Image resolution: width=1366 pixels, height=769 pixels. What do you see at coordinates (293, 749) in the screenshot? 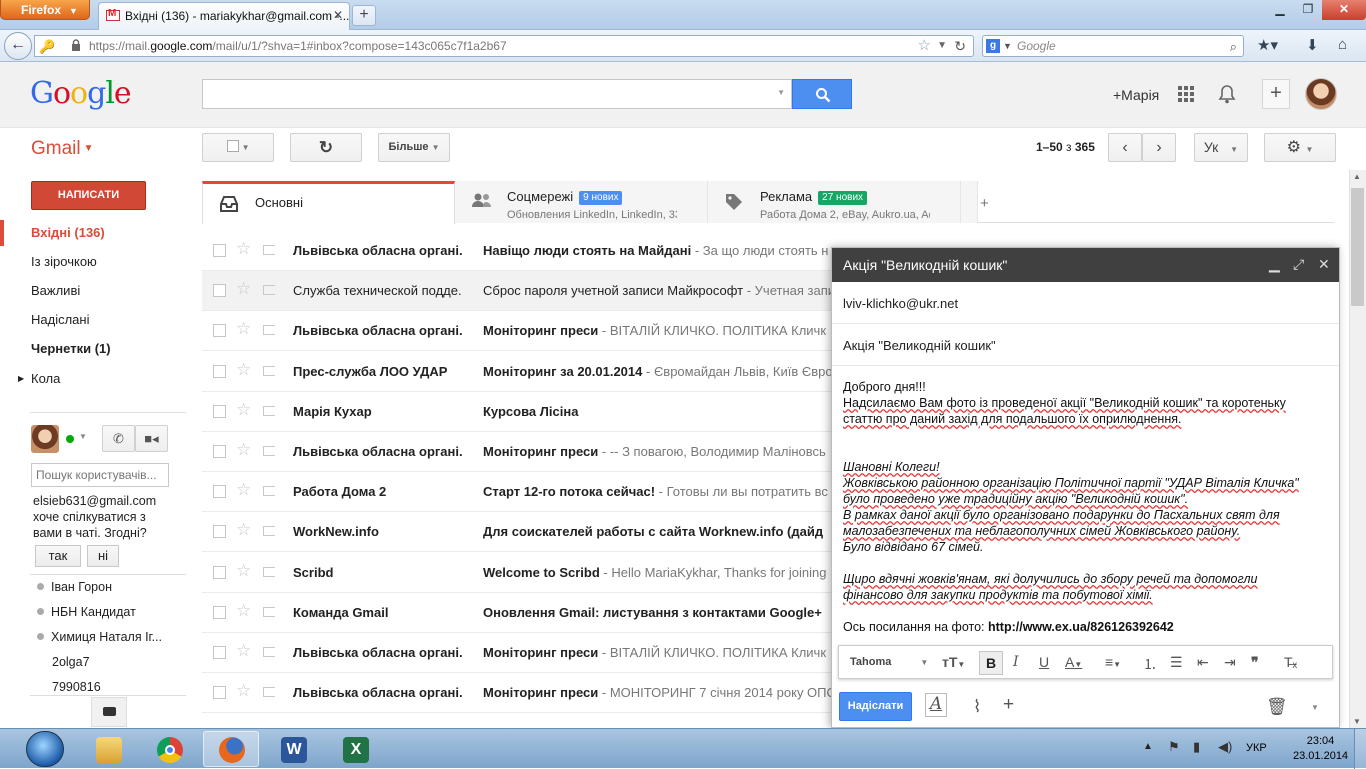
I see `taskbar-word: W` at bounding box center [293, 749].